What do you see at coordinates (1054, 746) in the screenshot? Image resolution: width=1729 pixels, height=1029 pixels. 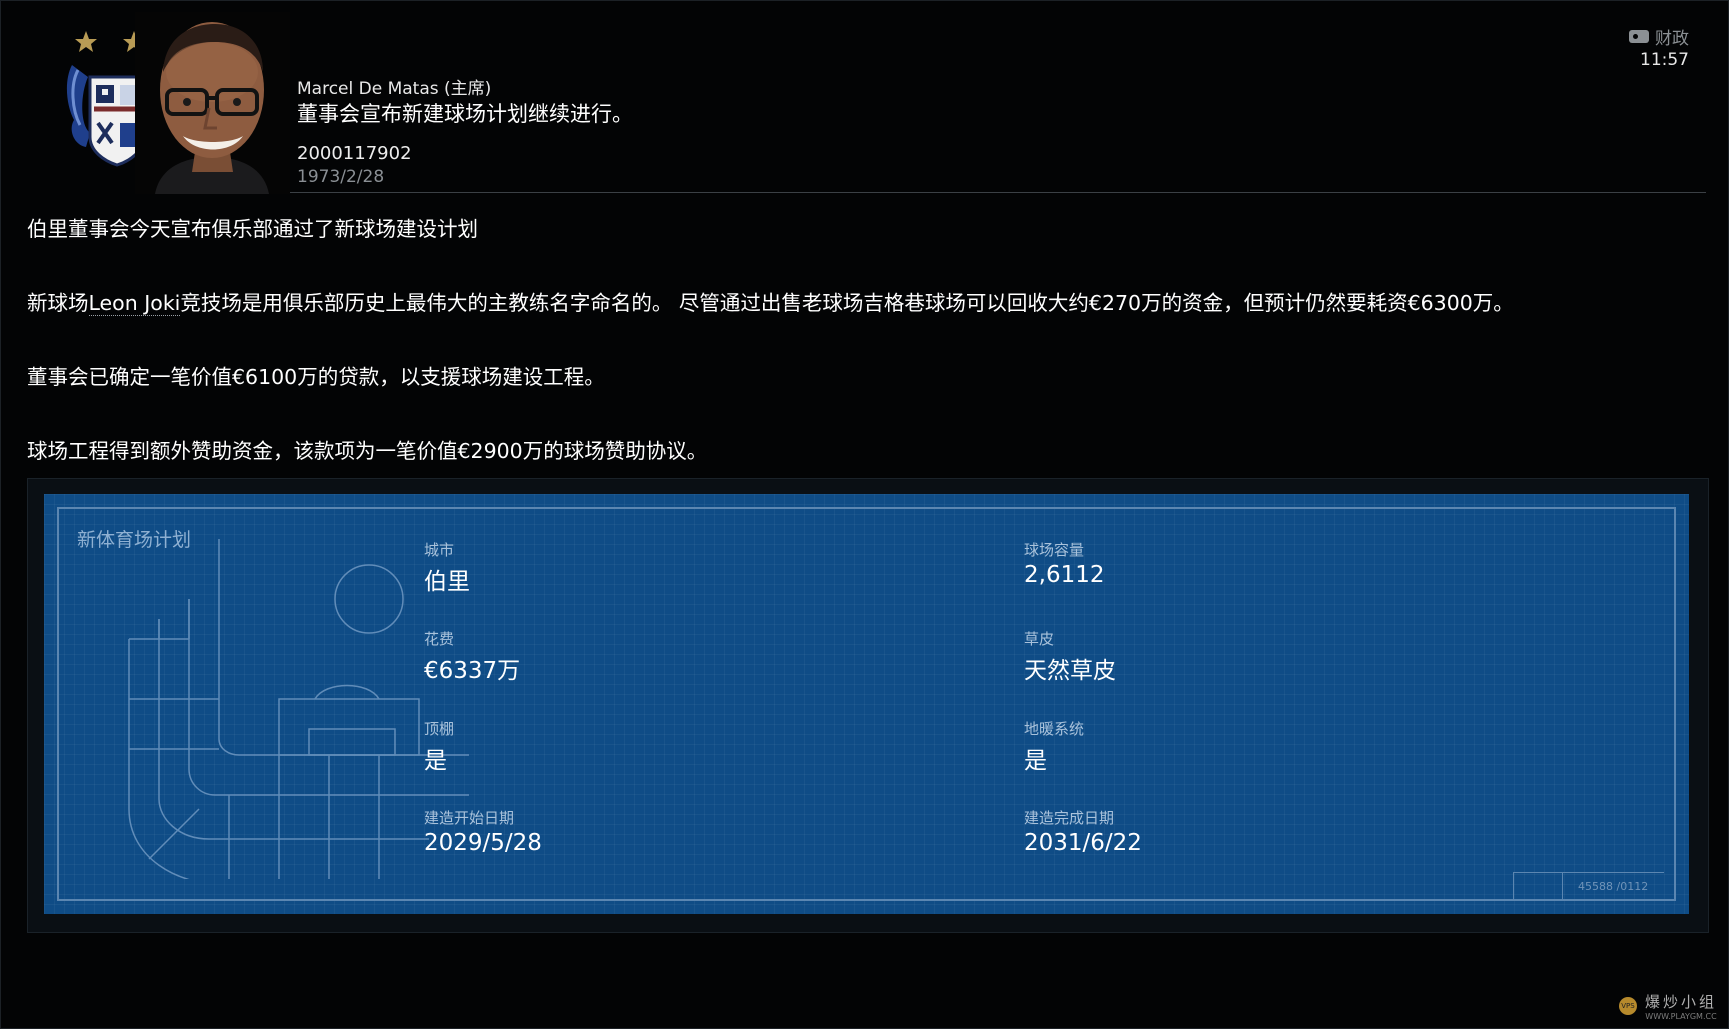 I see `heating-field: 地暖系统 是` at bounding box center [1054, 746].